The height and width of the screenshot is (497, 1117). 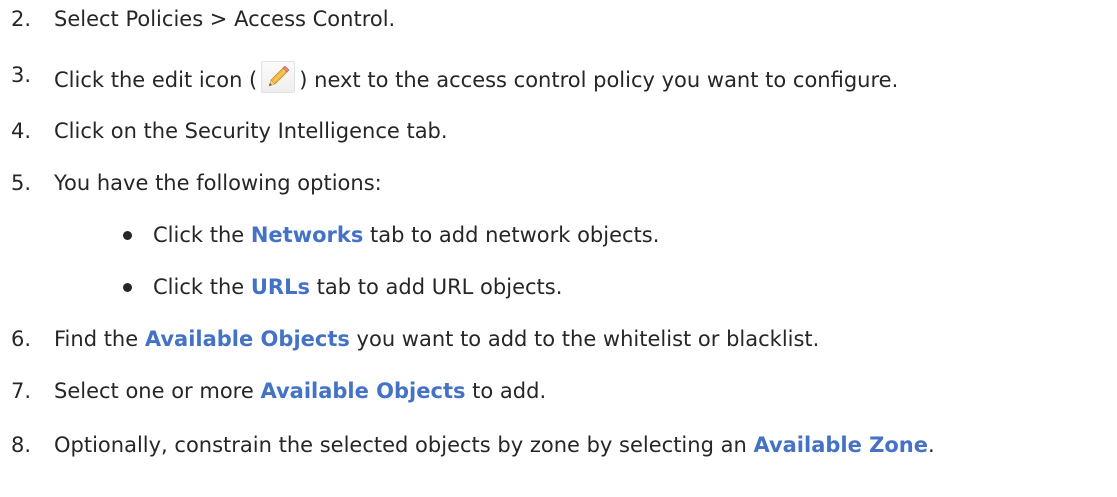 What do you see at coordinates (218, 183) in the screenshot?
I see `step-text: You have the following options:` at bounding box center [218, 183].